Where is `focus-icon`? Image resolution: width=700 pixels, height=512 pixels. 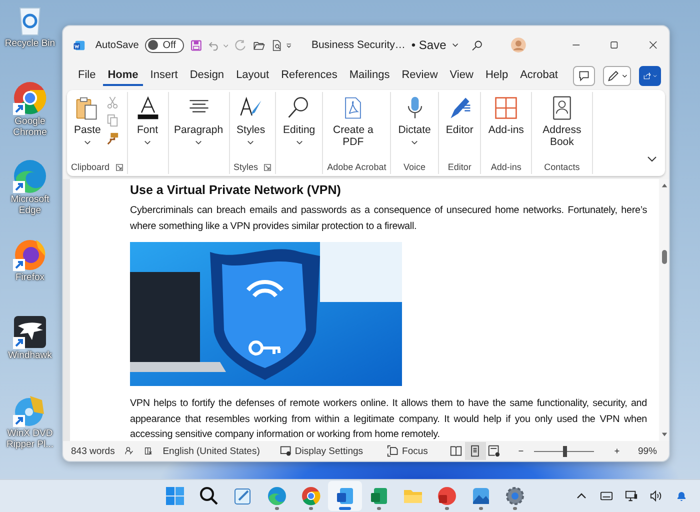 focus-icon is located at coordinates (393, 451).